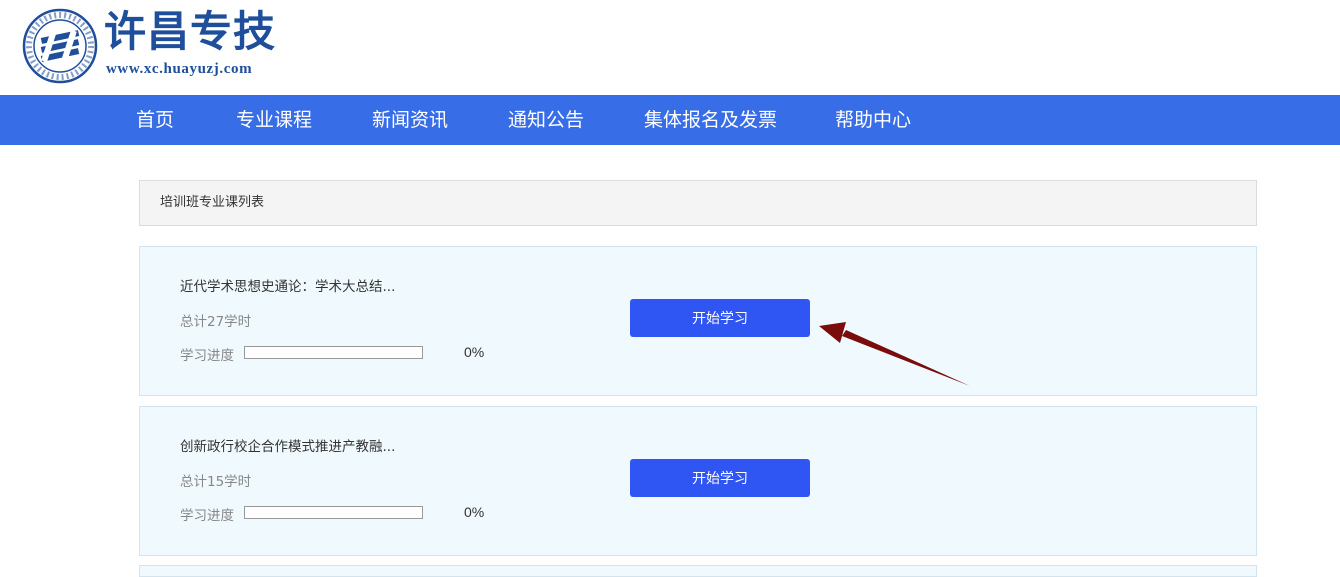 Image resolution: width=1340 pixels, height=577 pixels. What do you see at coordinates (155, 120) in the screenshot?
I see `nav-item-home: 首页` at bounding box center [155, 120].